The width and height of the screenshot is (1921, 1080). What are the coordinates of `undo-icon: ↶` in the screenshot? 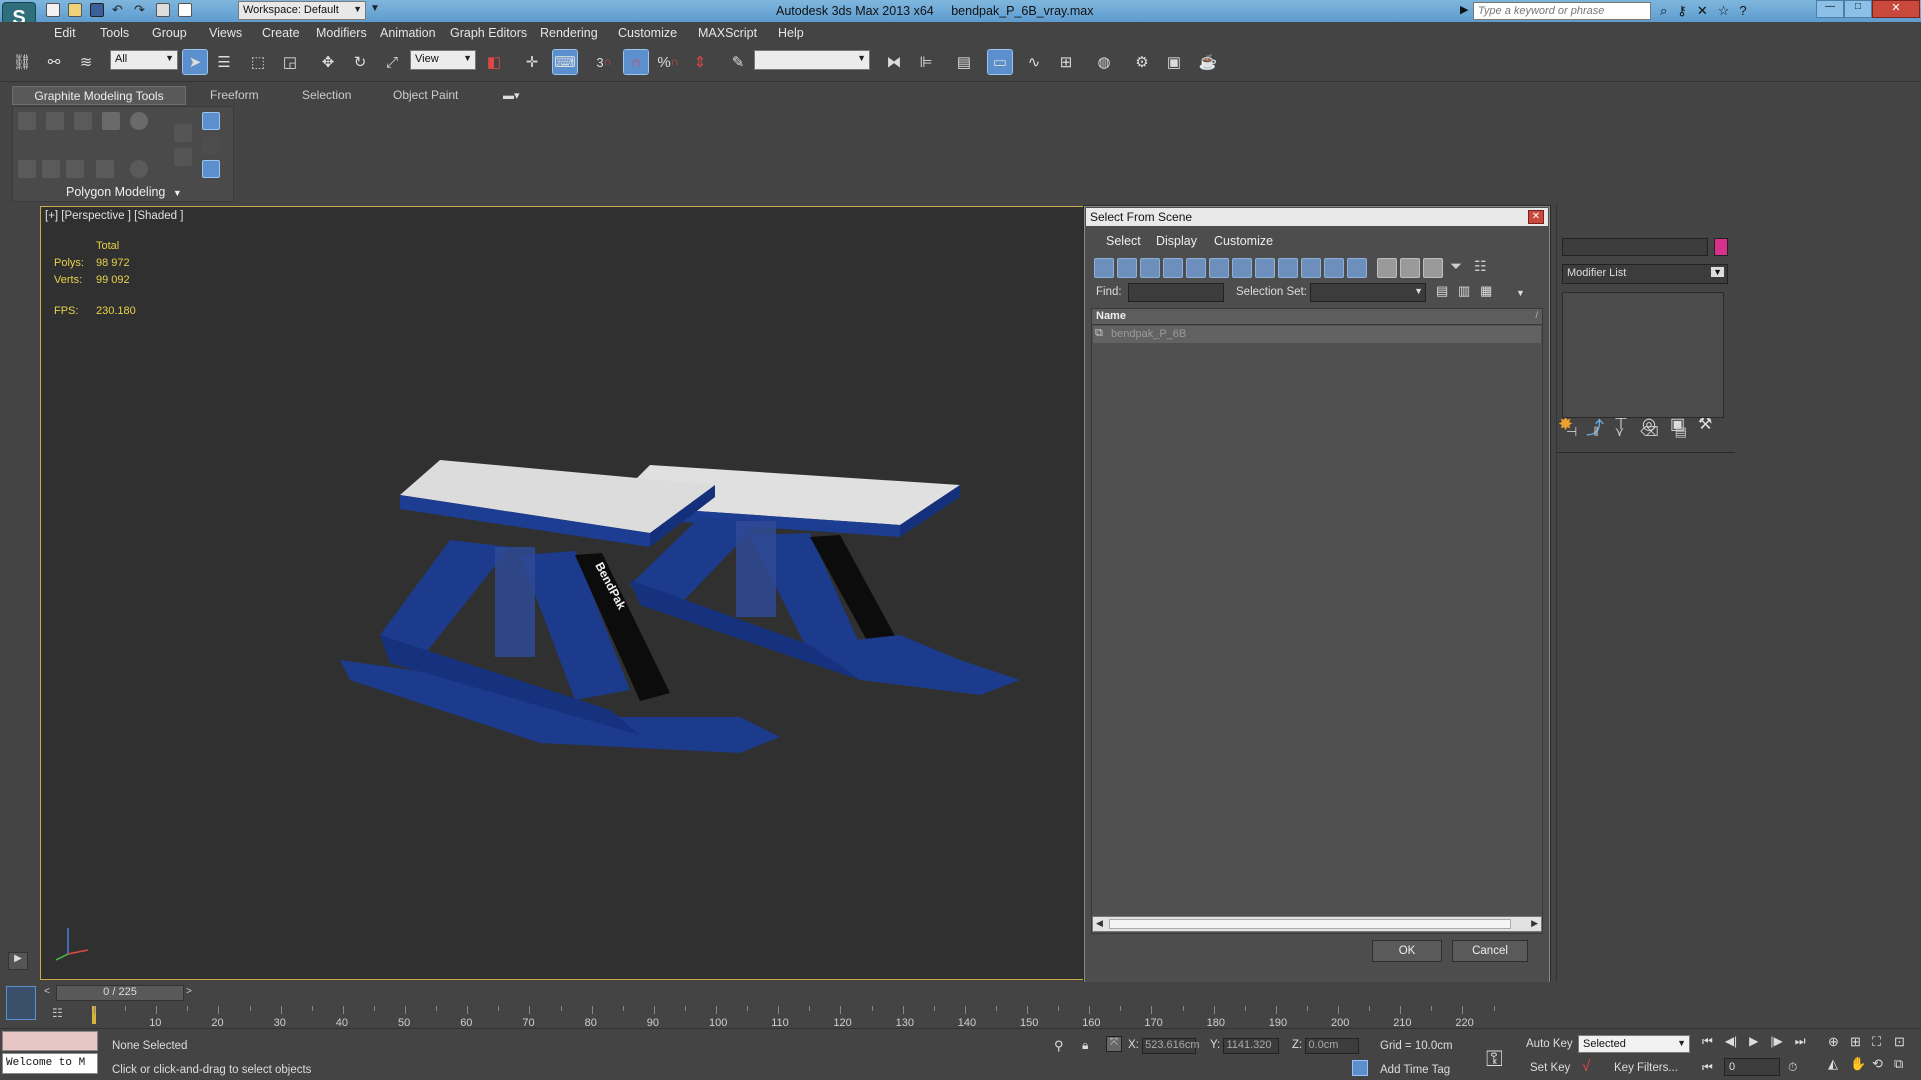 It's located at (119, 10).